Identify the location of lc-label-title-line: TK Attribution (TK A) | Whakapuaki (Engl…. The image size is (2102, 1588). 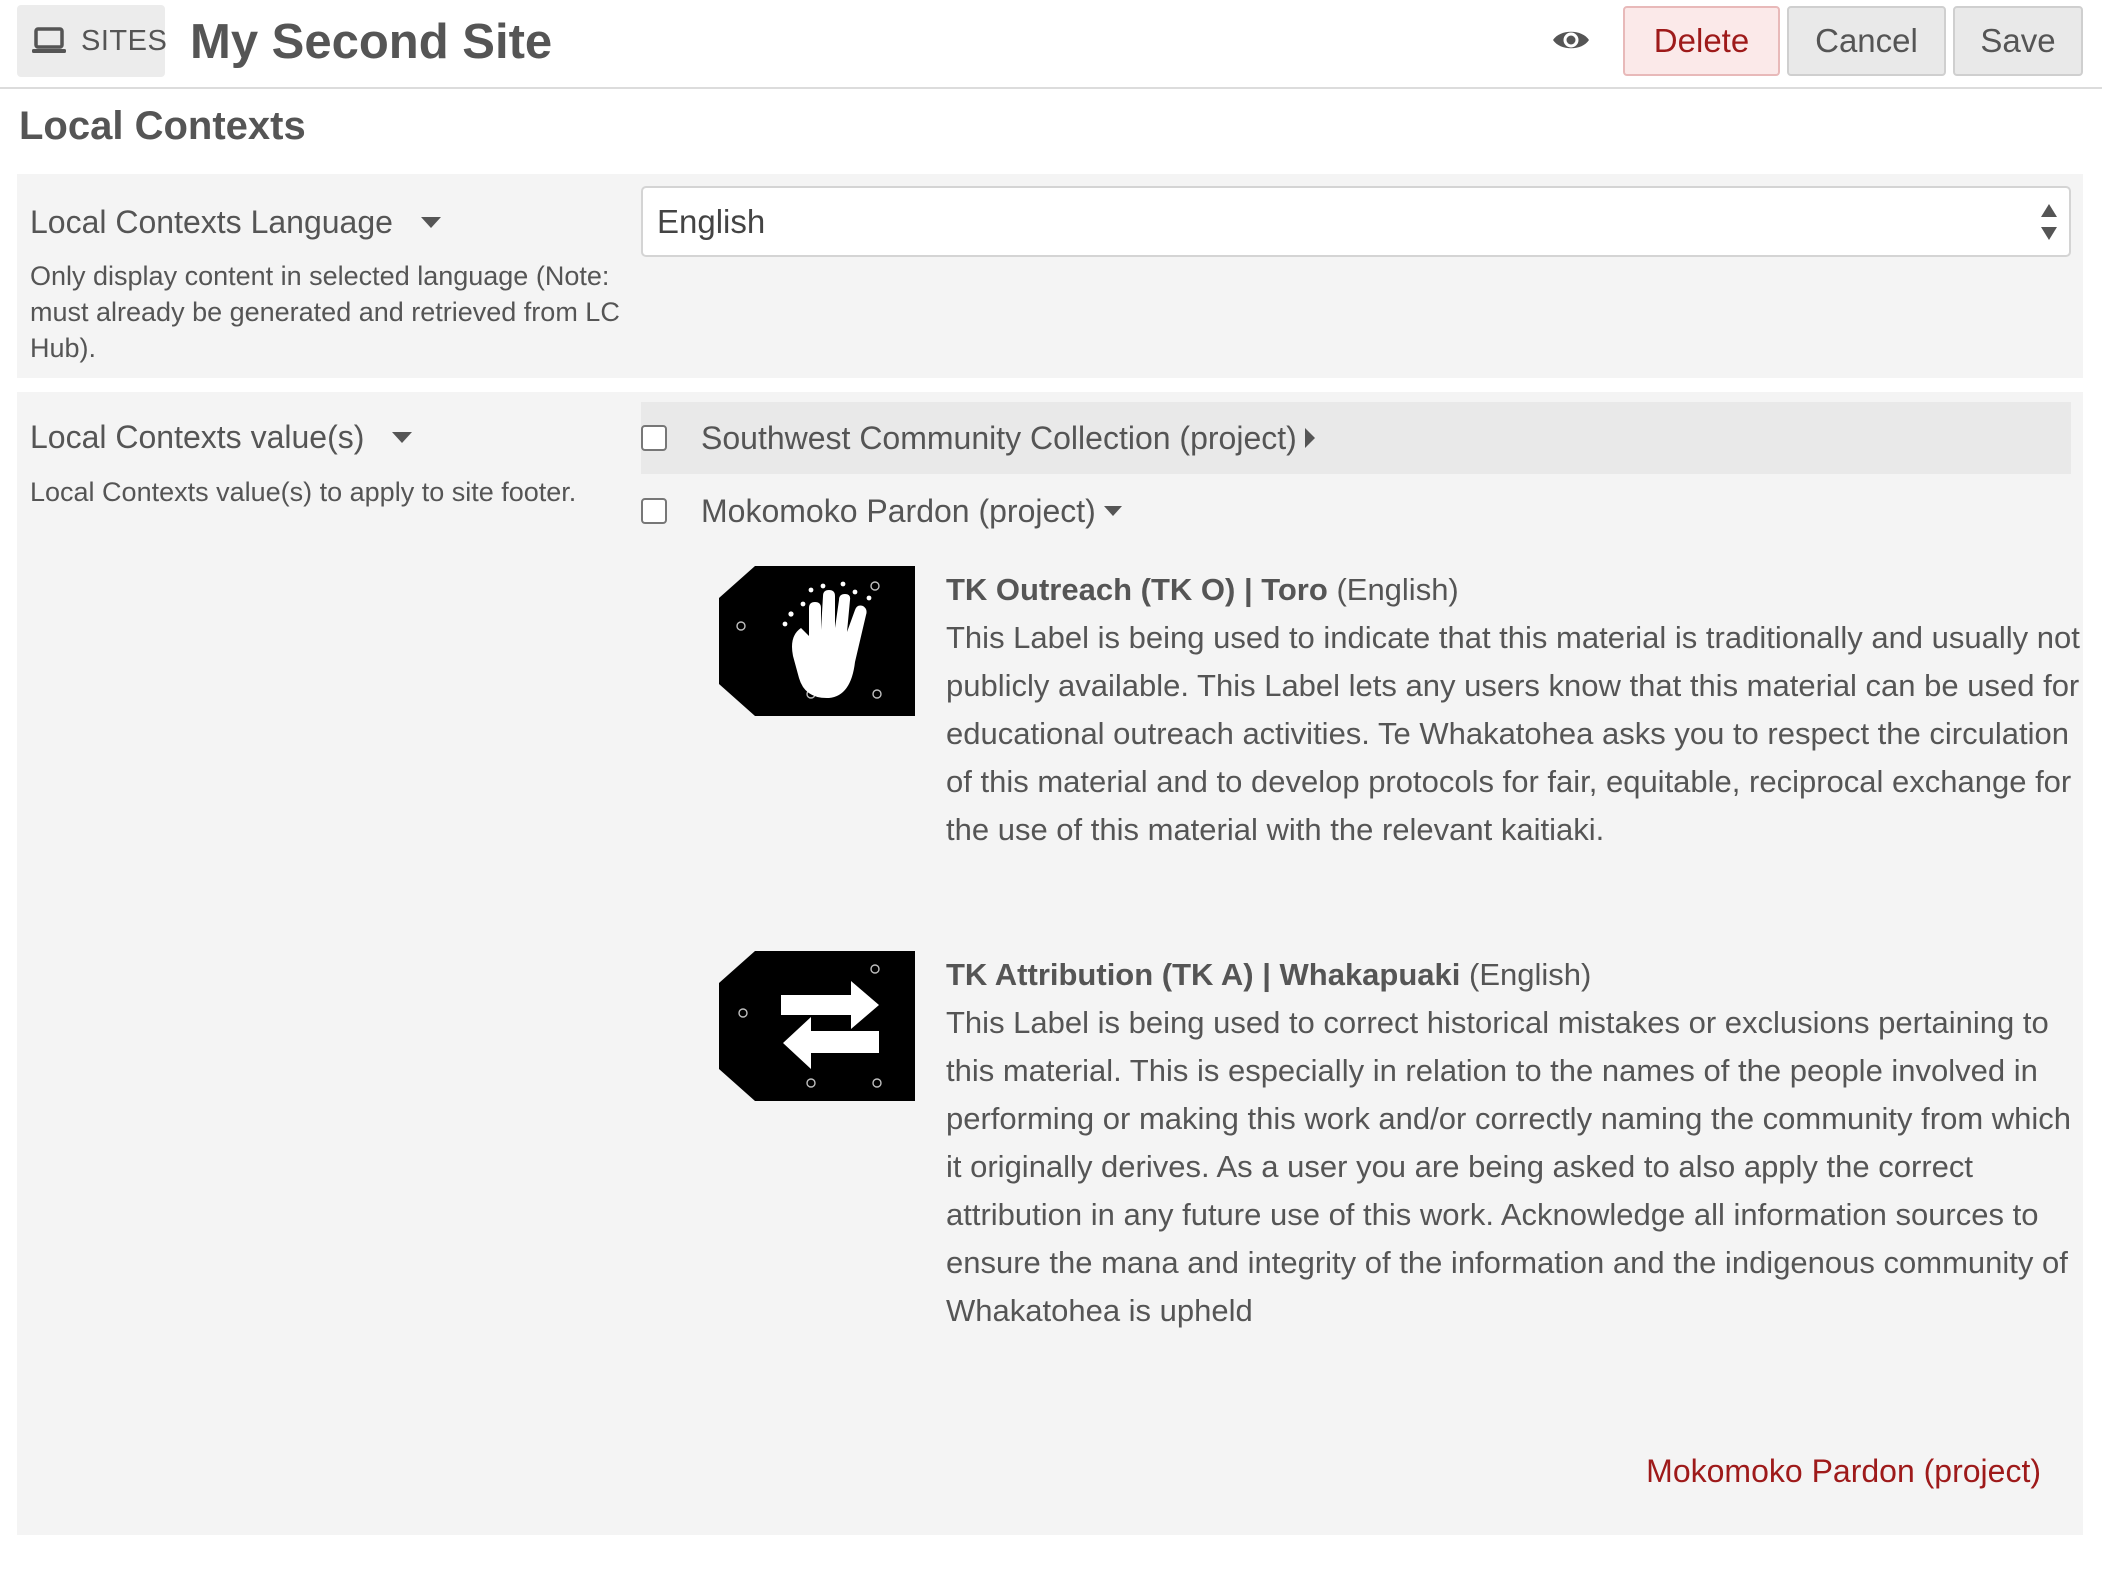
(1516, 975).